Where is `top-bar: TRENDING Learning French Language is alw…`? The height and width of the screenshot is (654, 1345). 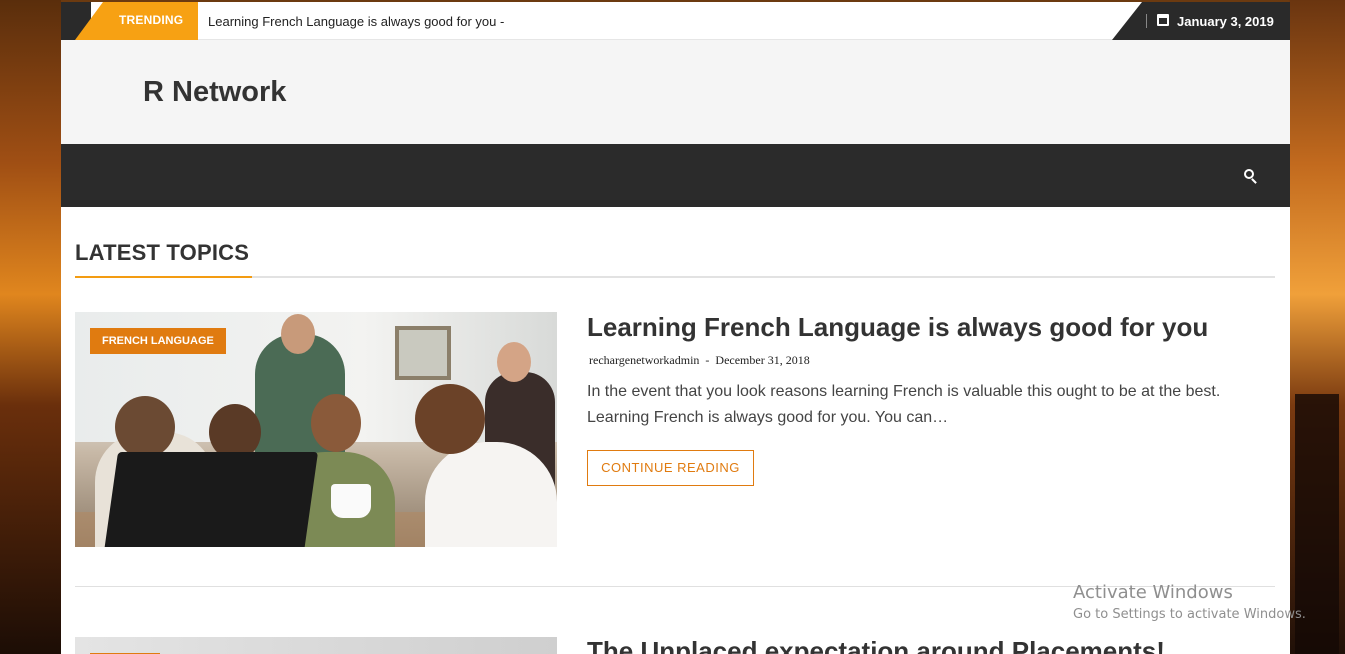
top-bar: TRENDING Learning French Language is alw… is located at coordinates (675, 21).